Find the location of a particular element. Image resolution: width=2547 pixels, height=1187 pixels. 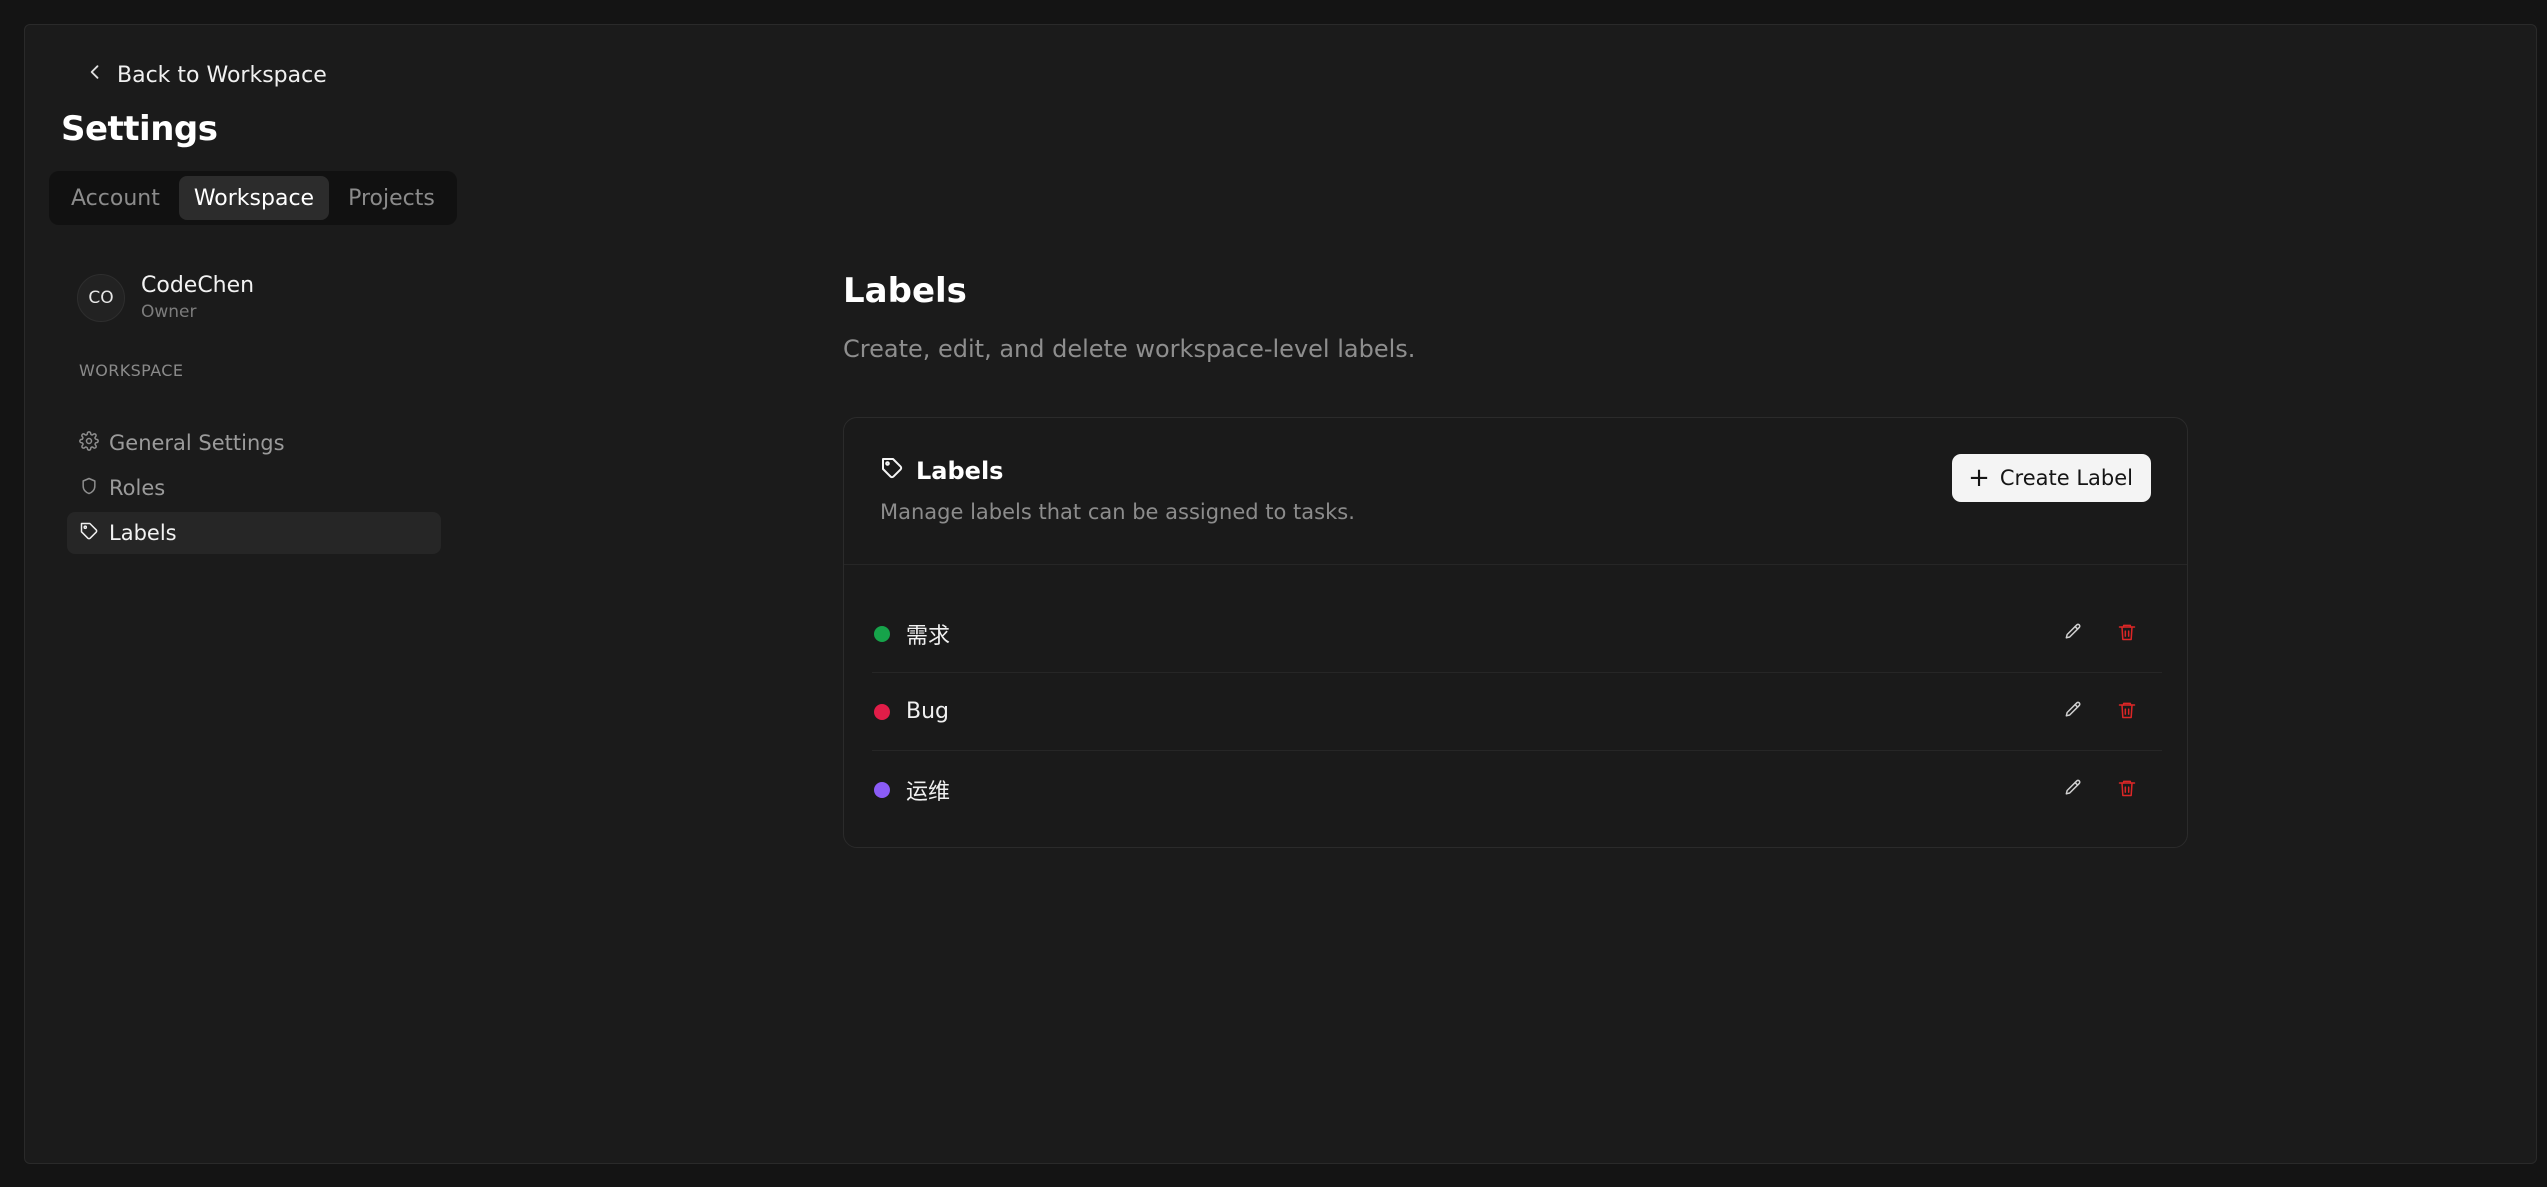

sidebar-item-label: Roles is located at coordinates (137, 488).